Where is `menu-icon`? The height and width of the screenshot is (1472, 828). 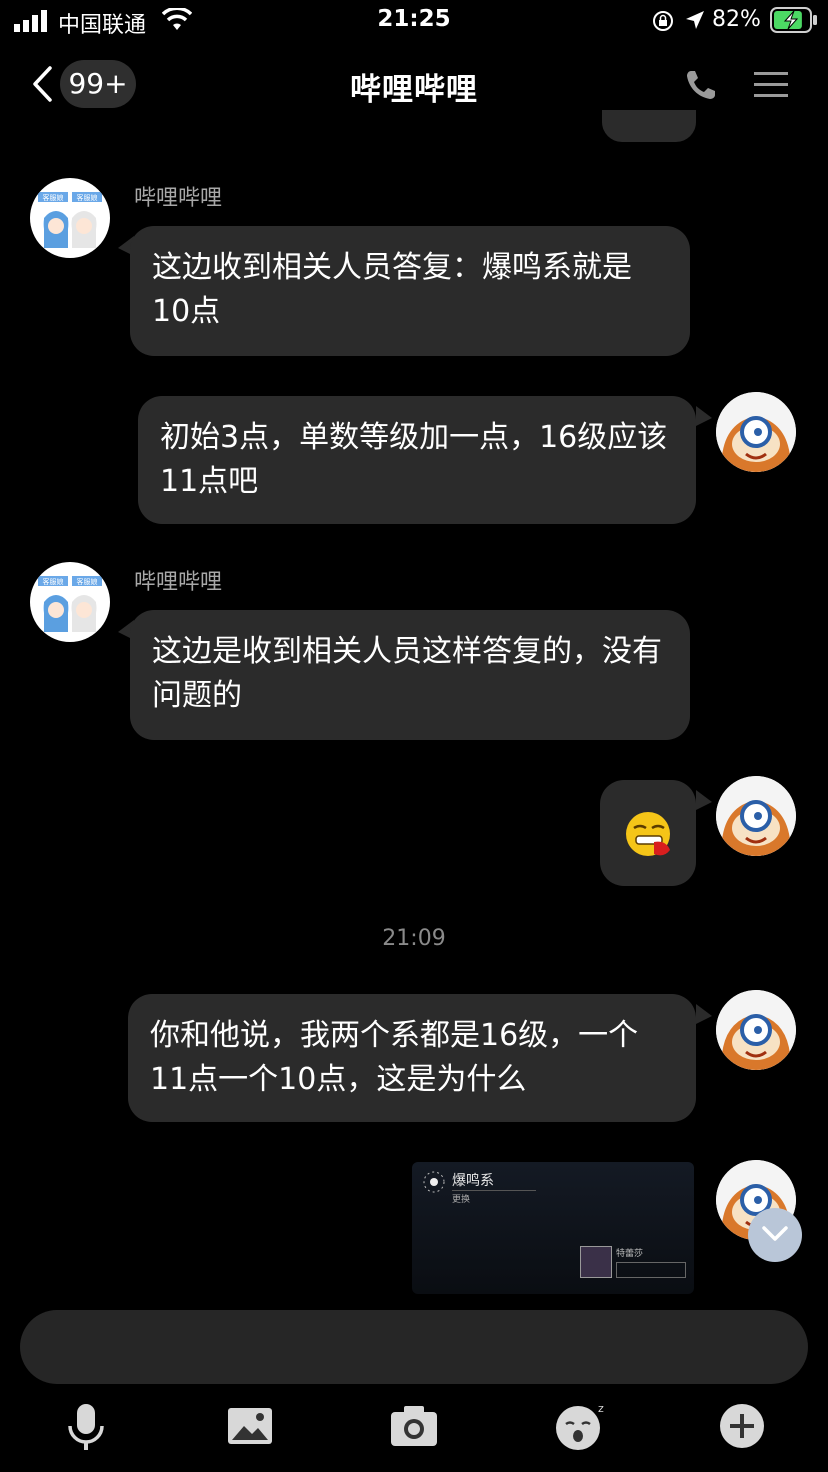
menu-icon is located at coordinates (771, 85).